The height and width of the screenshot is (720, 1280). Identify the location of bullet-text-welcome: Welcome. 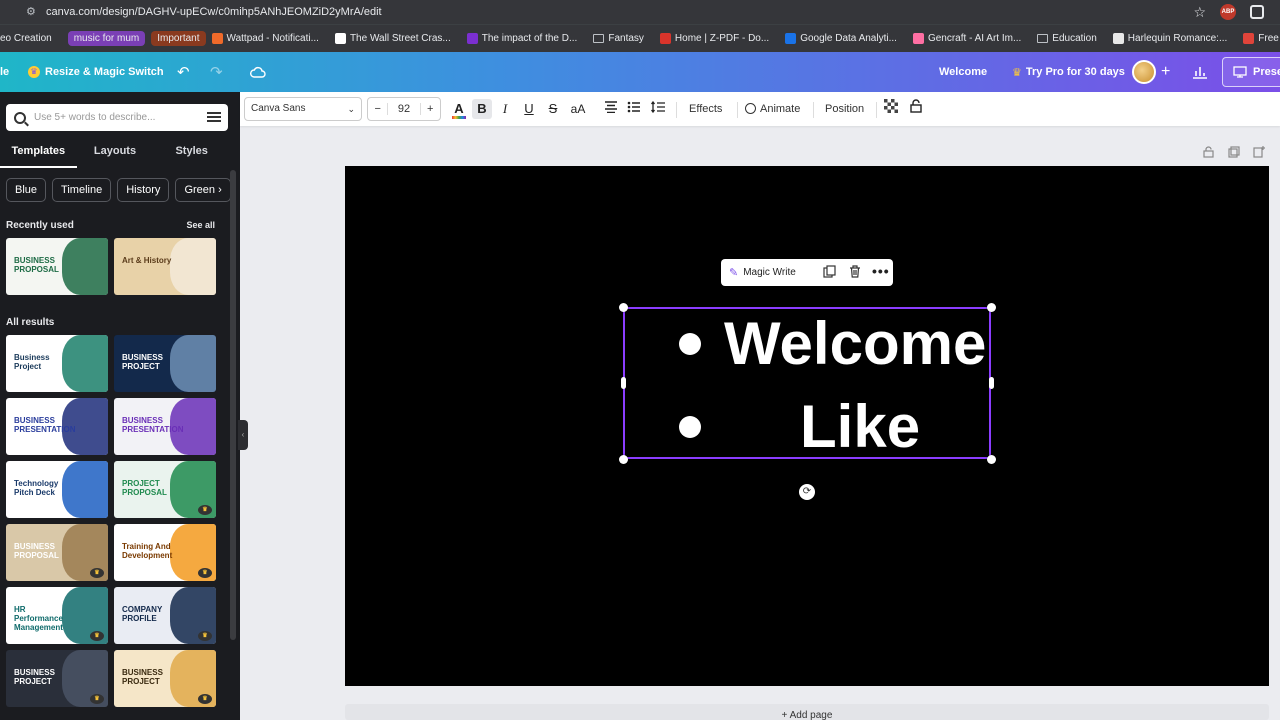
(855, 344).